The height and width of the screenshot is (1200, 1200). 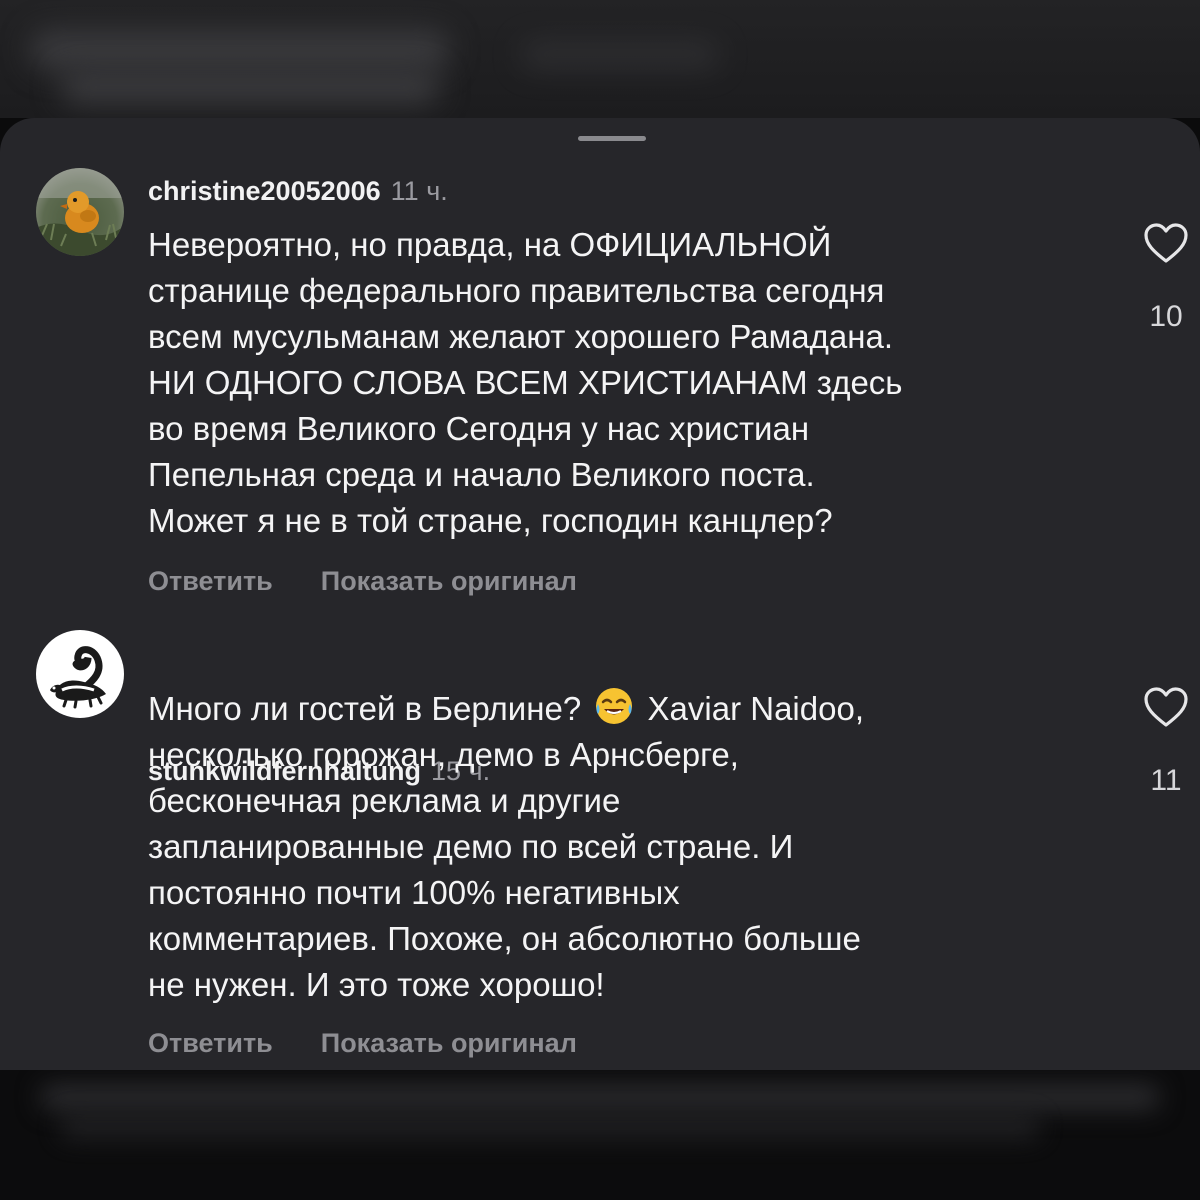 I want to click on like-count: 10, so click(x=1166, y=316).